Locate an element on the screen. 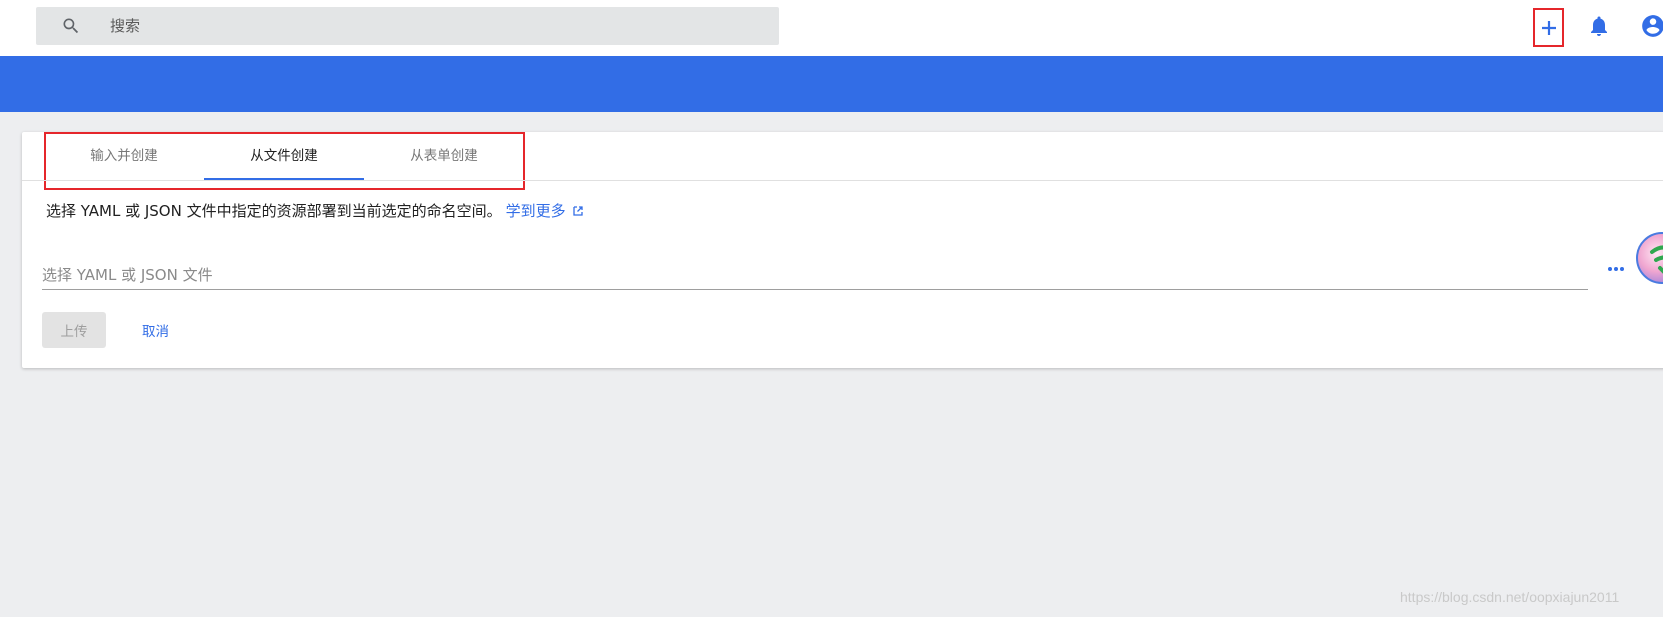 Image resolution: width=1663 pixels, height=617 pixels. notifications-button is located at coordinates (1599, 26).